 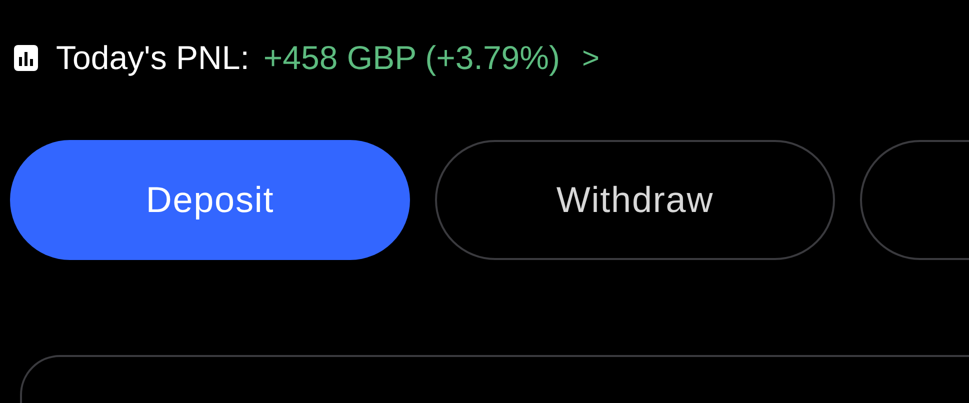 What do you see at coordinates (210, 200) in the screenshot?
I see `action-button: Deposit` at bounding box center [210, 200].